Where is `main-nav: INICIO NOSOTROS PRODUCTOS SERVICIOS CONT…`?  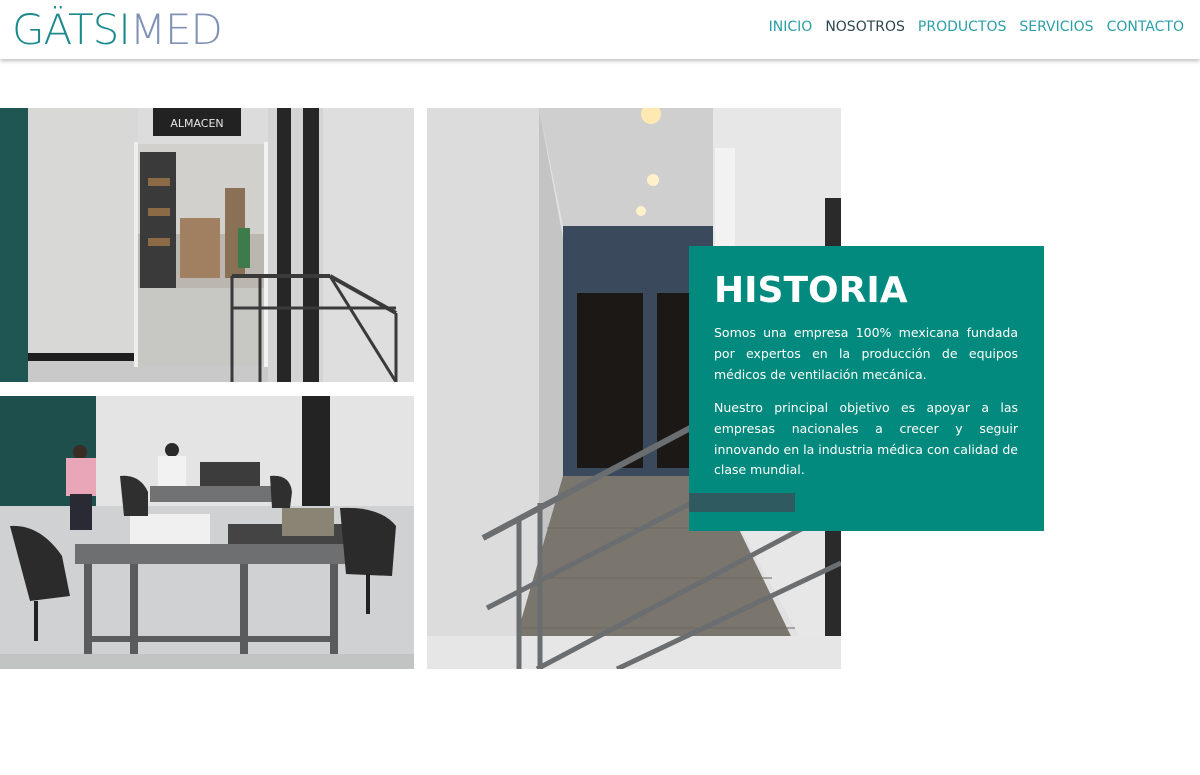 main-nav: INICIO NOSOTROS PRODUCTOS SERVICIOS CONT… is located at coordinates (976, 27).